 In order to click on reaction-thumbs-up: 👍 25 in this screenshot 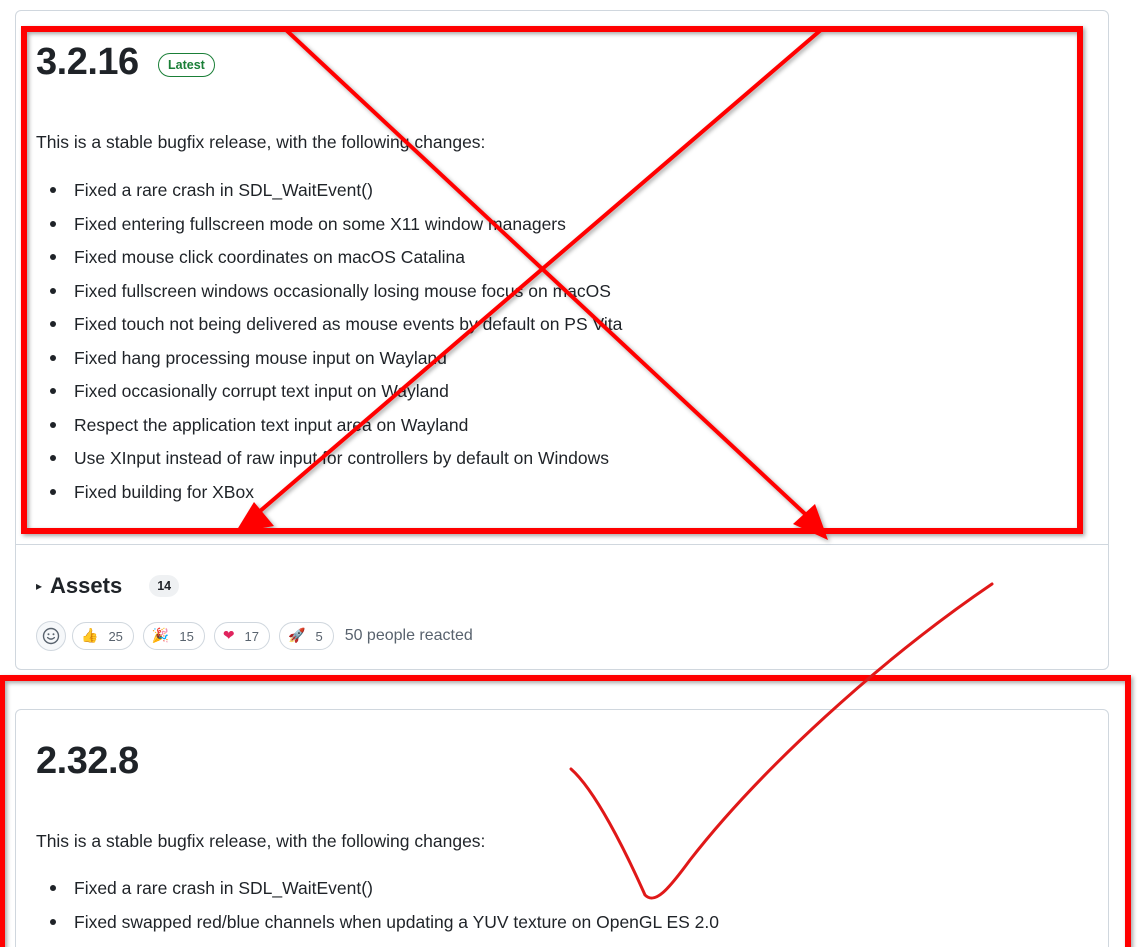, I will do `click(103, 636)`.